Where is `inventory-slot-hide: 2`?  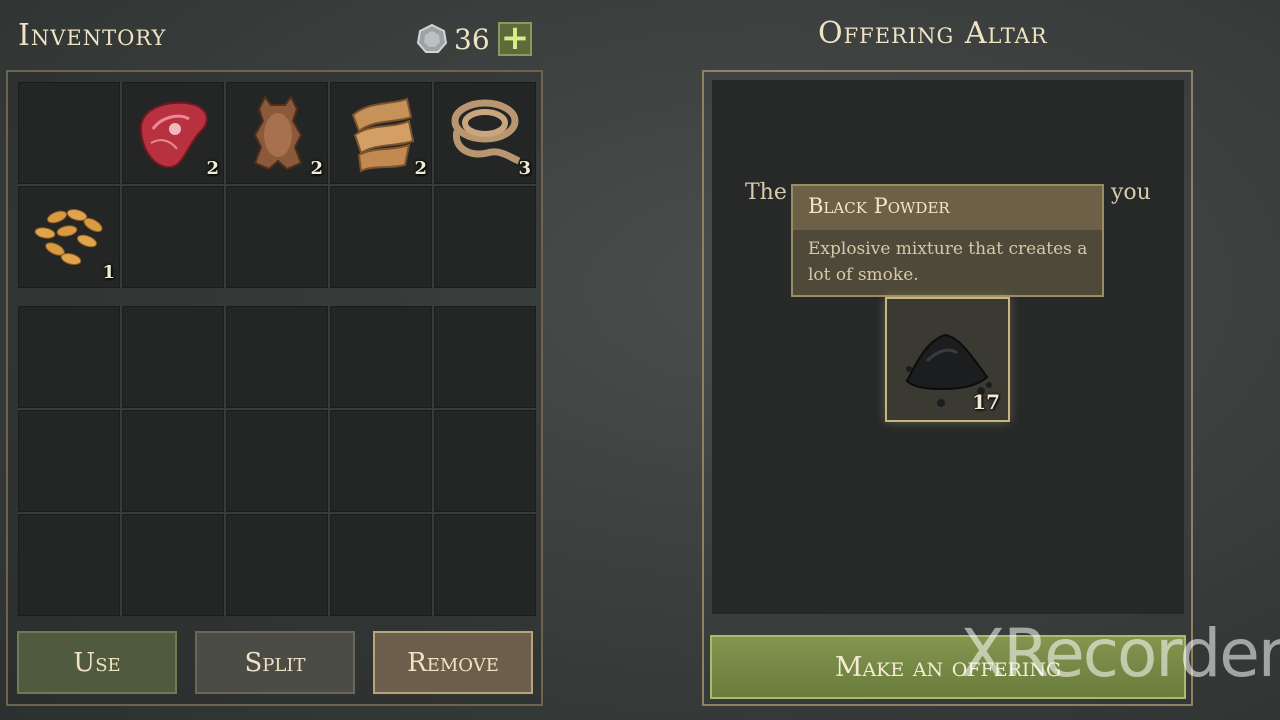 inventory-slot-hide: 2 is located at coordinates (277, 133).